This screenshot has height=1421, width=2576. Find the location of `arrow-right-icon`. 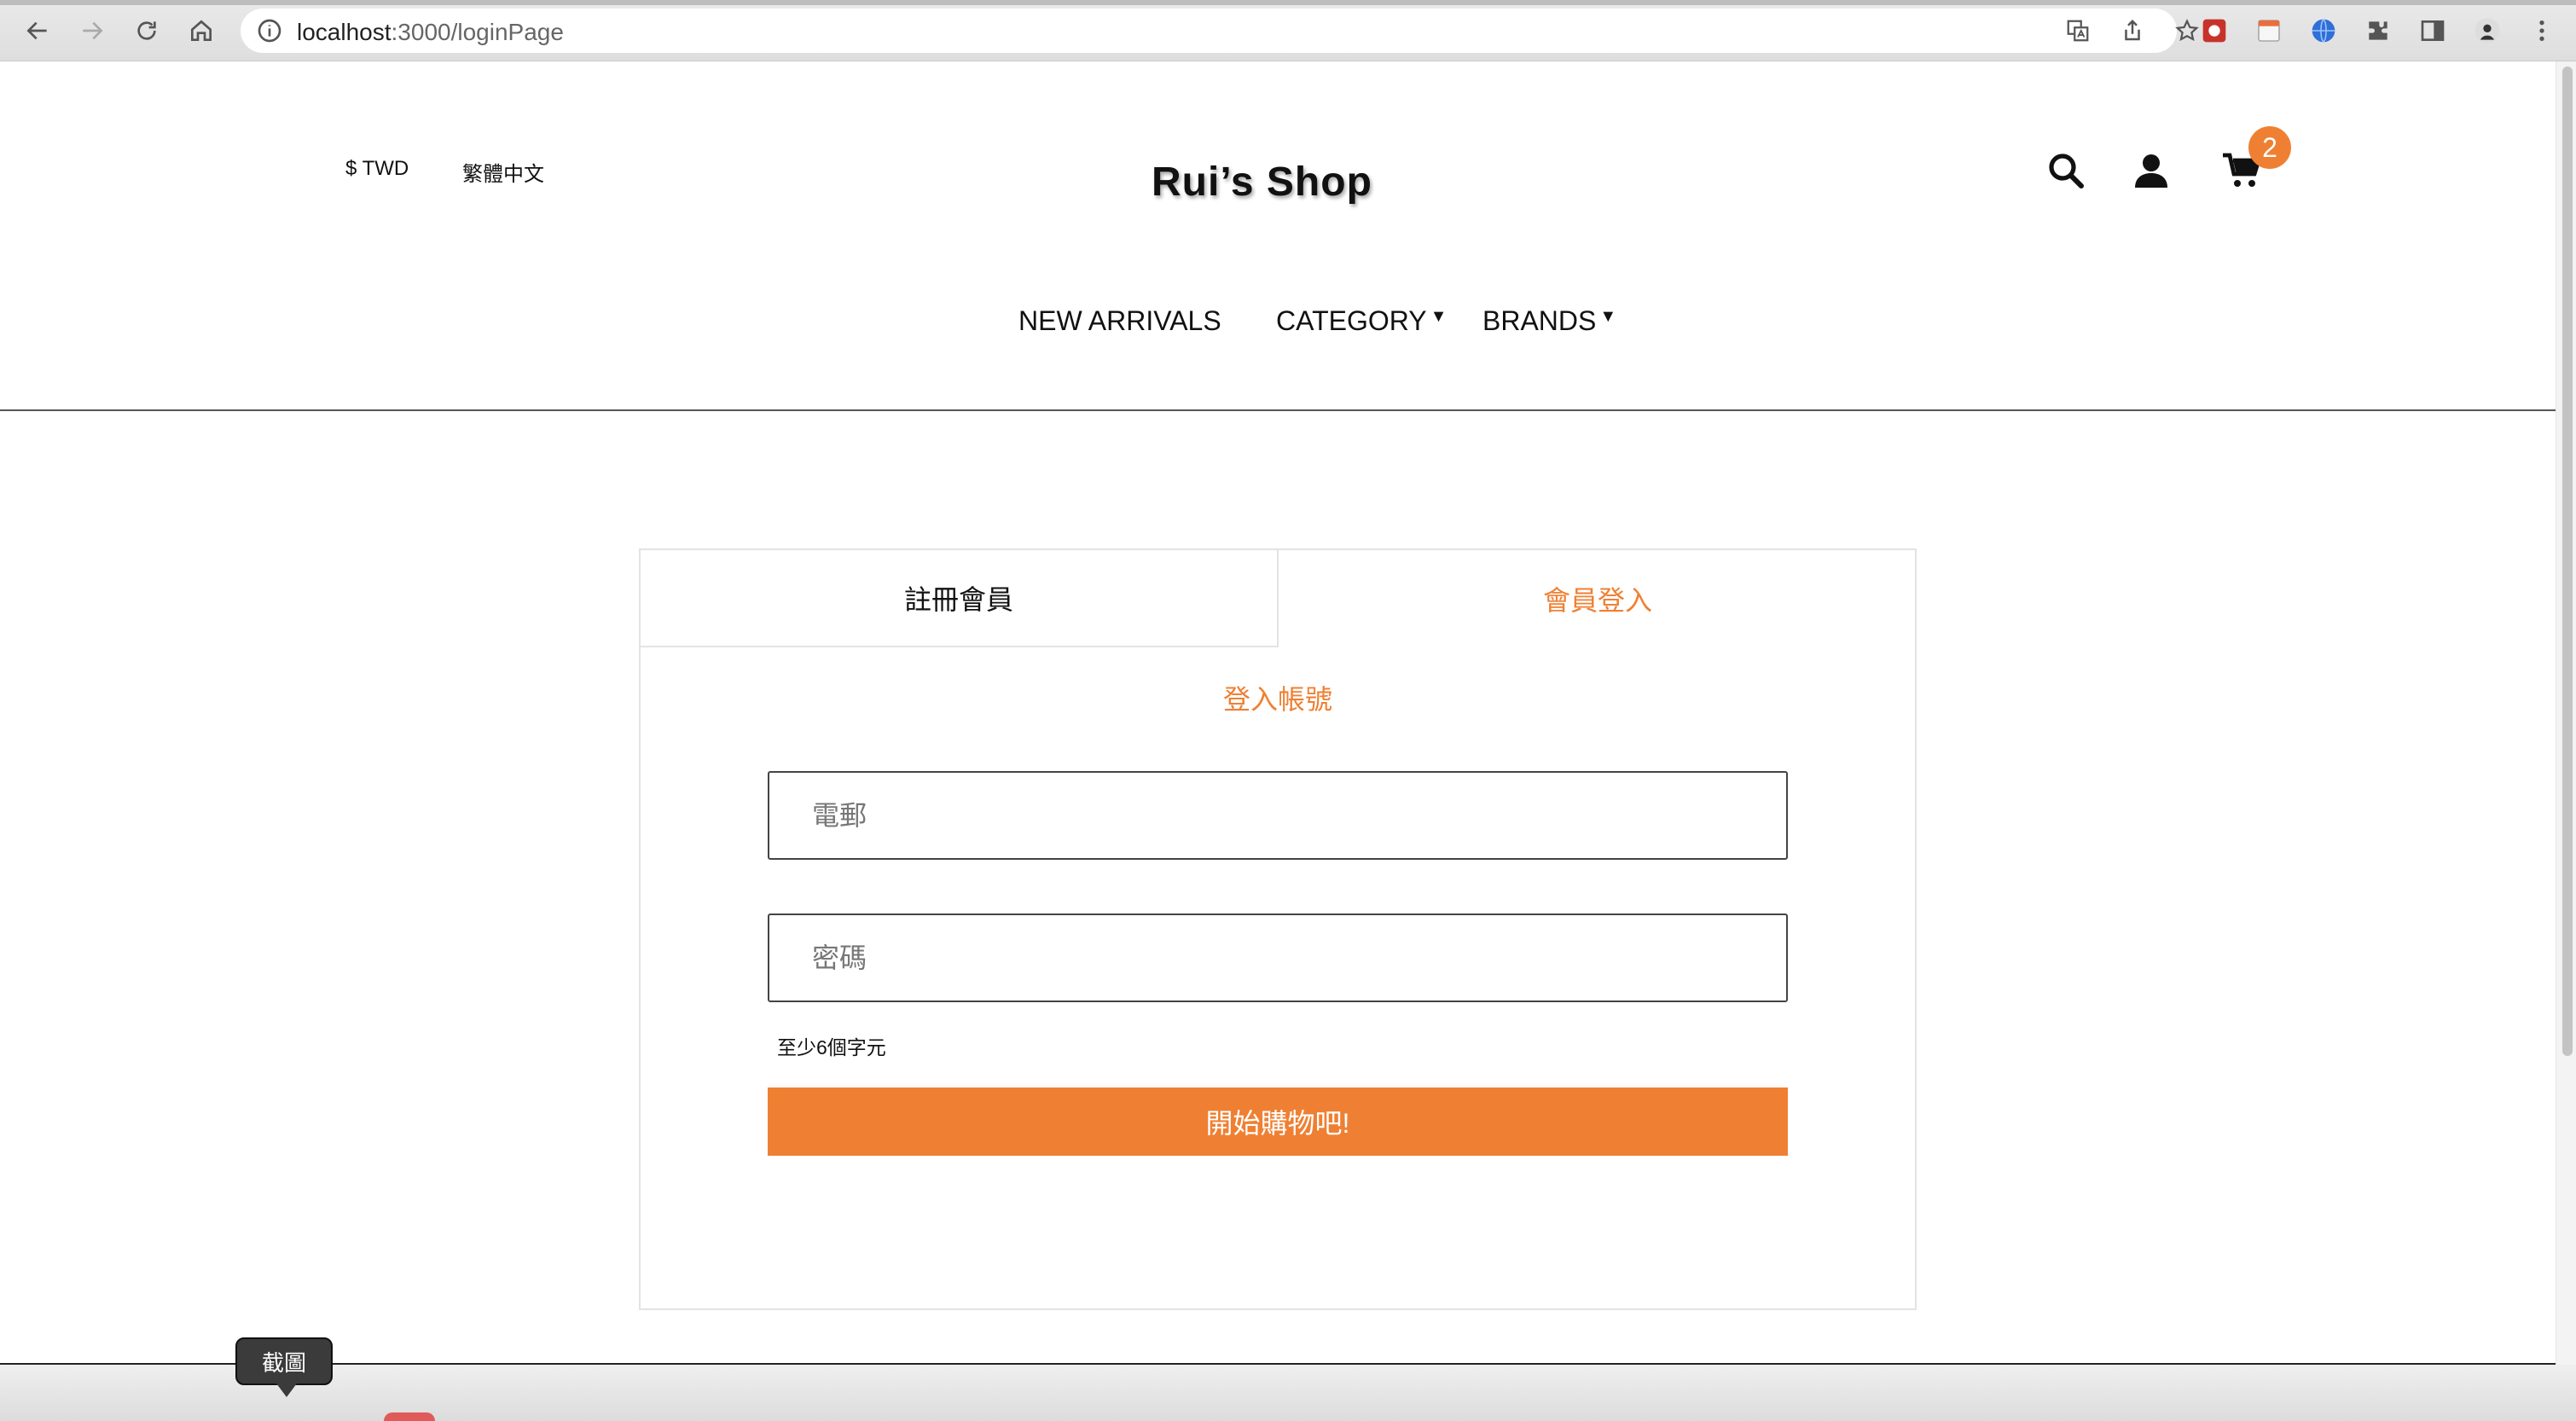

arrow-right-icon is located at coordinates (93, 30).